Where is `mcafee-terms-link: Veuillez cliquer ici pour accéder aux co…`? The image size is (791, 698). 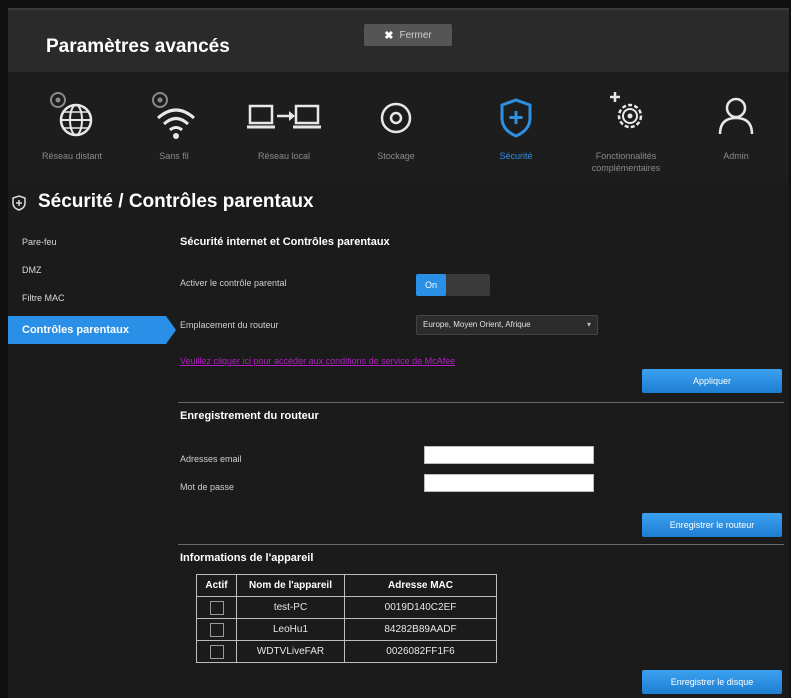 mcafee-terms-link: Veuillez cliquer ici pour accéder aux co… is located at coordinates (317, 361).